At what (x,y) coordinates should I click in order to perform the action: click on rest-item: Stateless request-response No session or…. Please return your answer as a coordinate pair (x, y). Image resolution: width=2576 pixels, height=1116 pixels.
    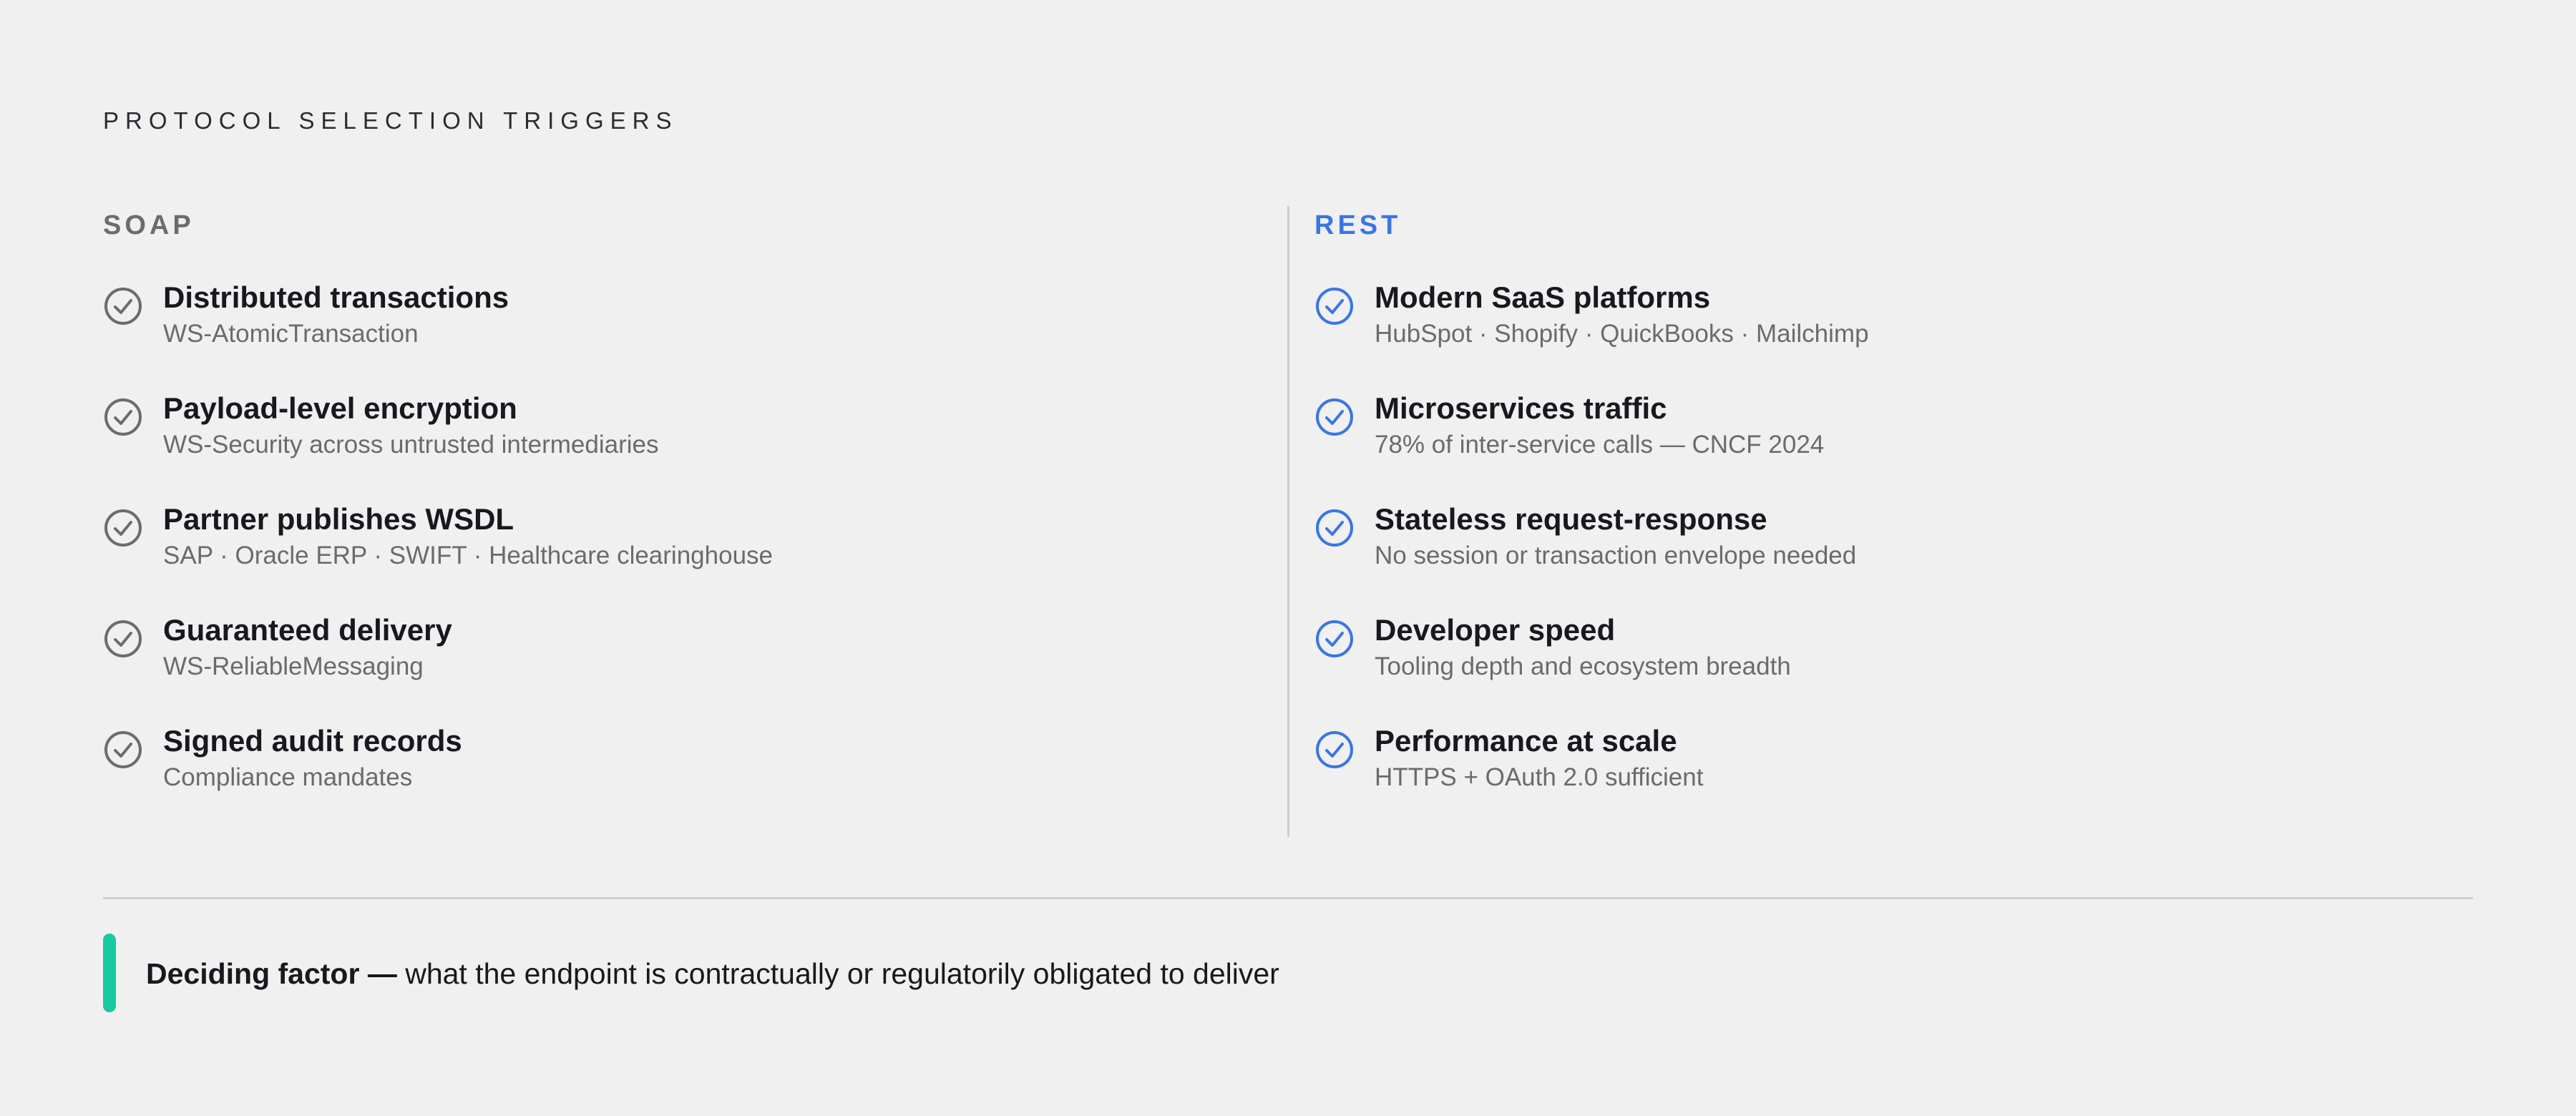
    Looking at the image, I should click on (1886, 557).